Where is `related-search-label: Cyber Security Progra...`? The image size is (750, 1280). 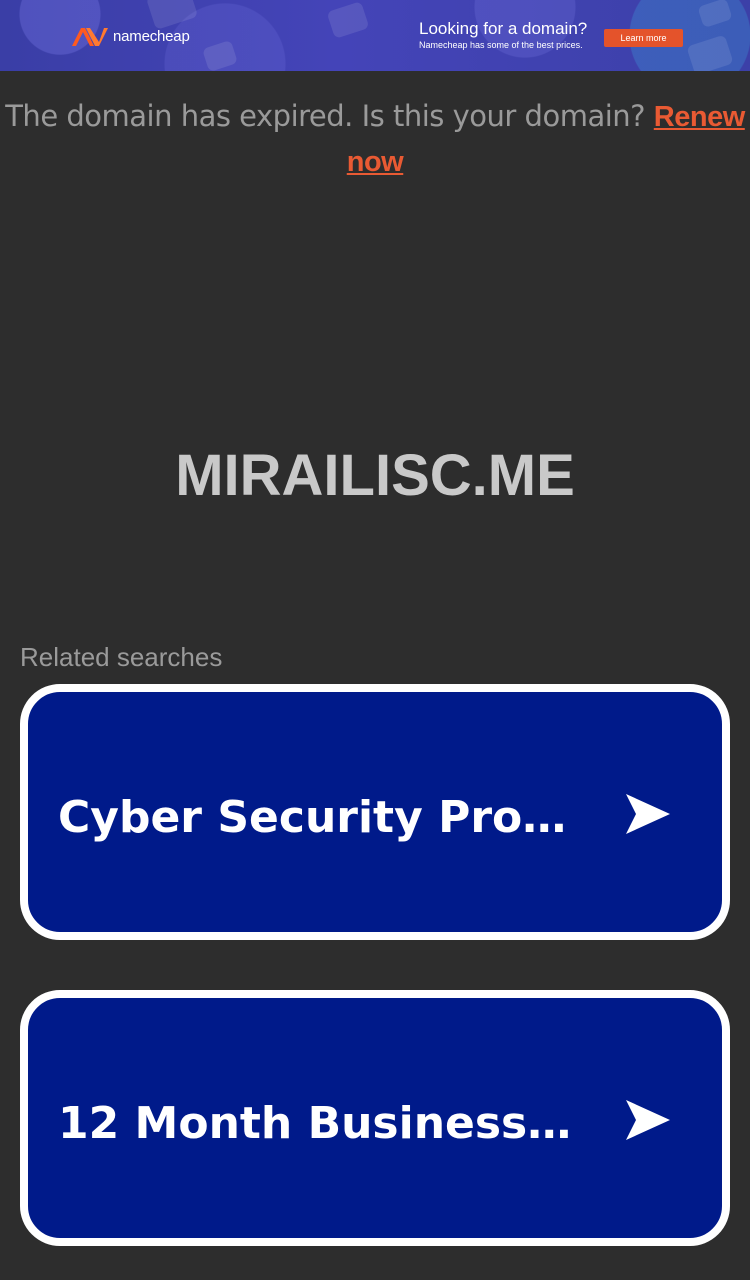 related-search-label: Cyber Security Progra... is located at coordinates (318, 817).